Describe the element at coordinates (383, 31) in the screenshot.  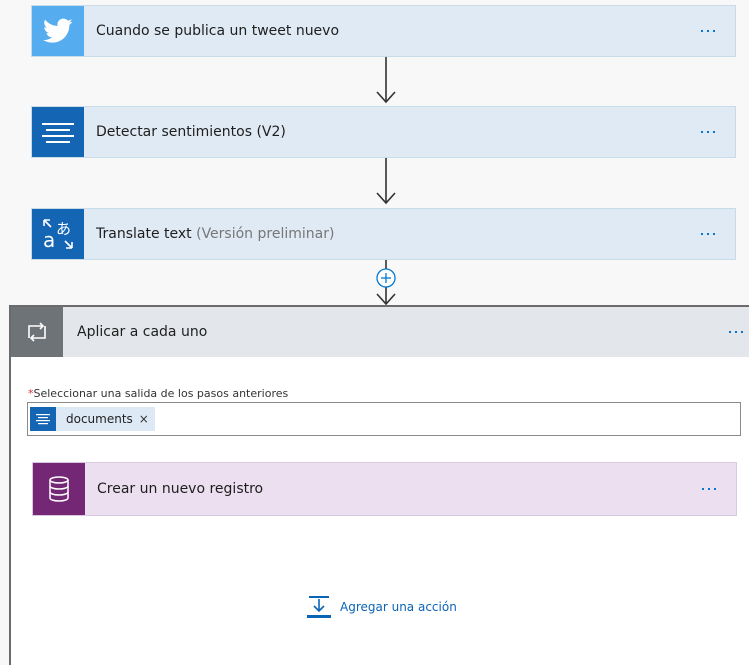
I see `step-card-twitter-trigger: Cuando se publica un tweet nuevo` at that location.